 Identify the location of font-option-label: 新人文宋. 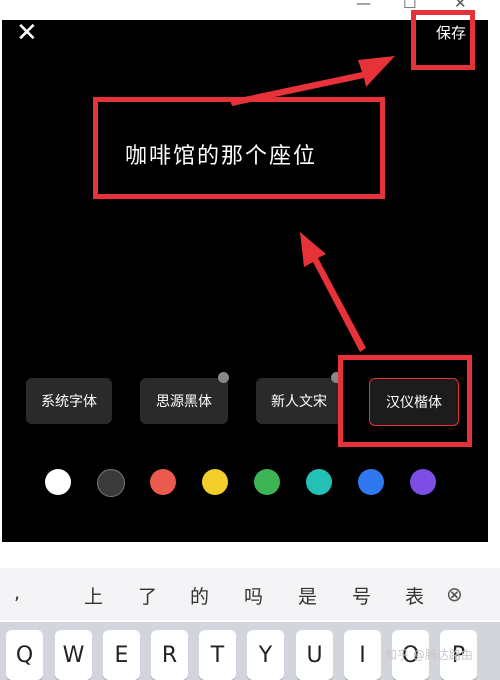
(299, 402).